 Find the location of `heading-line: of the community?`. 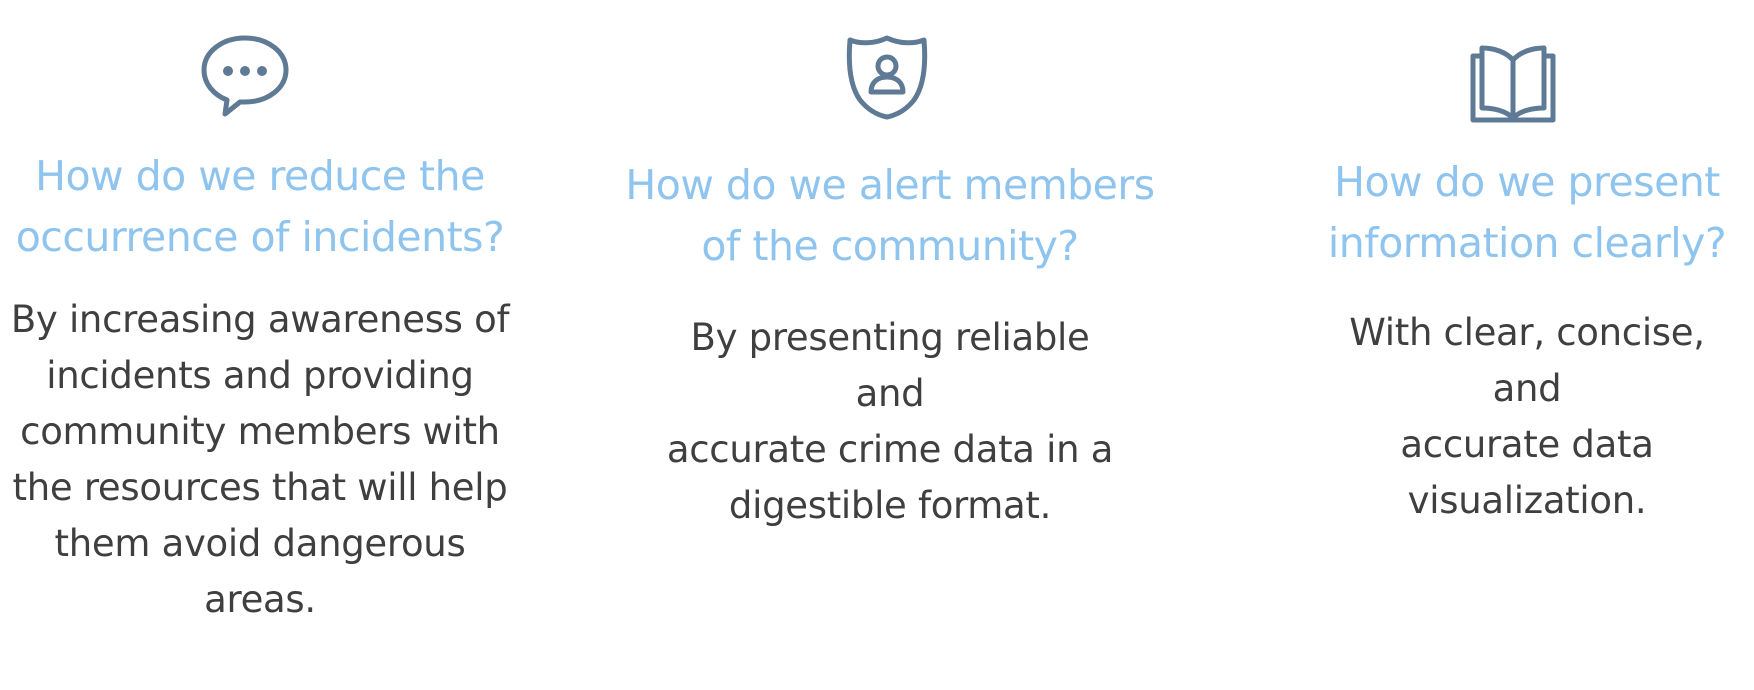

heading-line: of the community? is located at coordinates (890, 246).